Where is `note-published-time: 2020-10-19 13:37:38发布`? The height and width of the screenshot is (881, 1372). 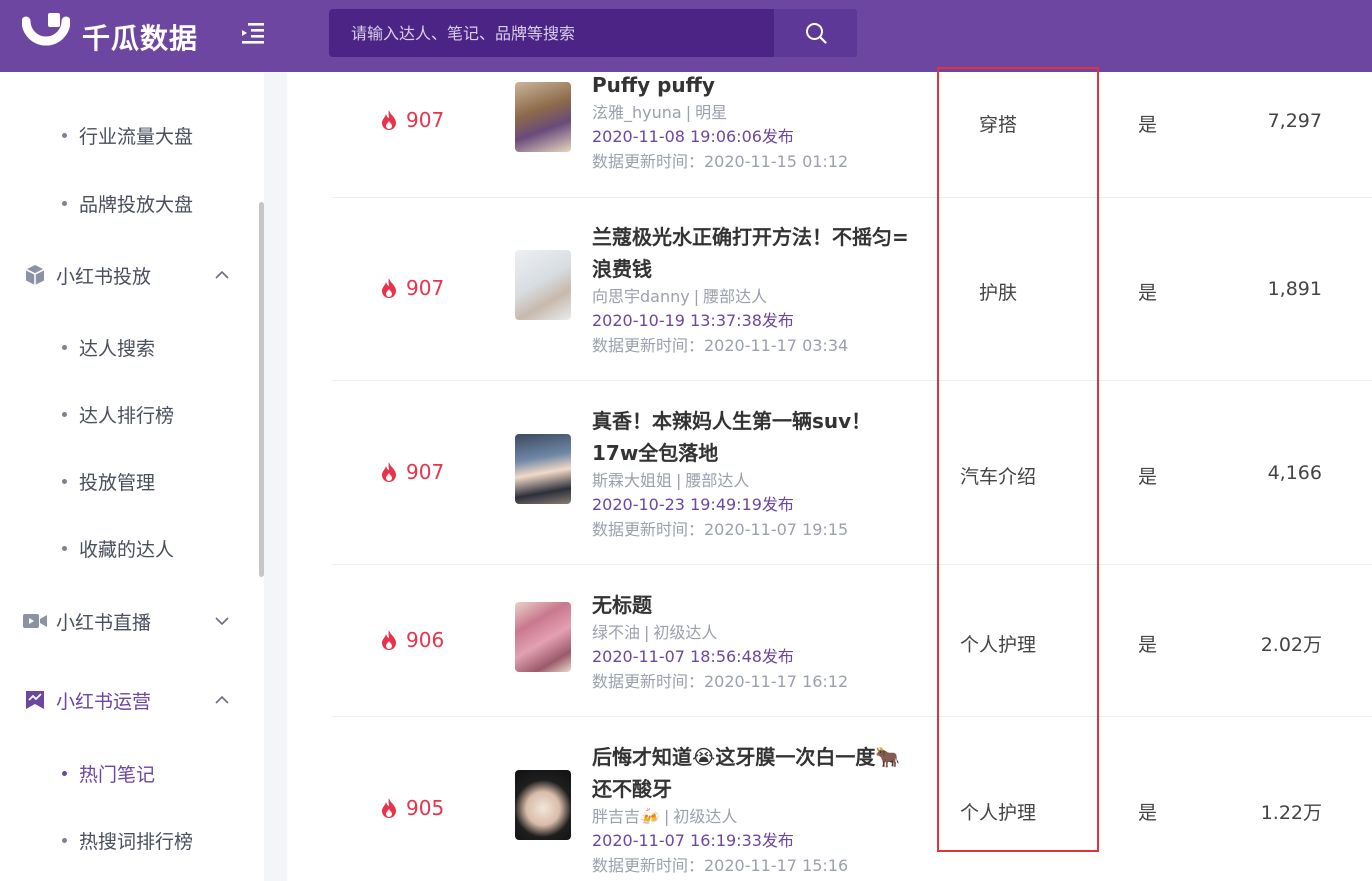
note-published-time: 2020-10-19 13:37:38发布 is located at coordinates (693, 320).